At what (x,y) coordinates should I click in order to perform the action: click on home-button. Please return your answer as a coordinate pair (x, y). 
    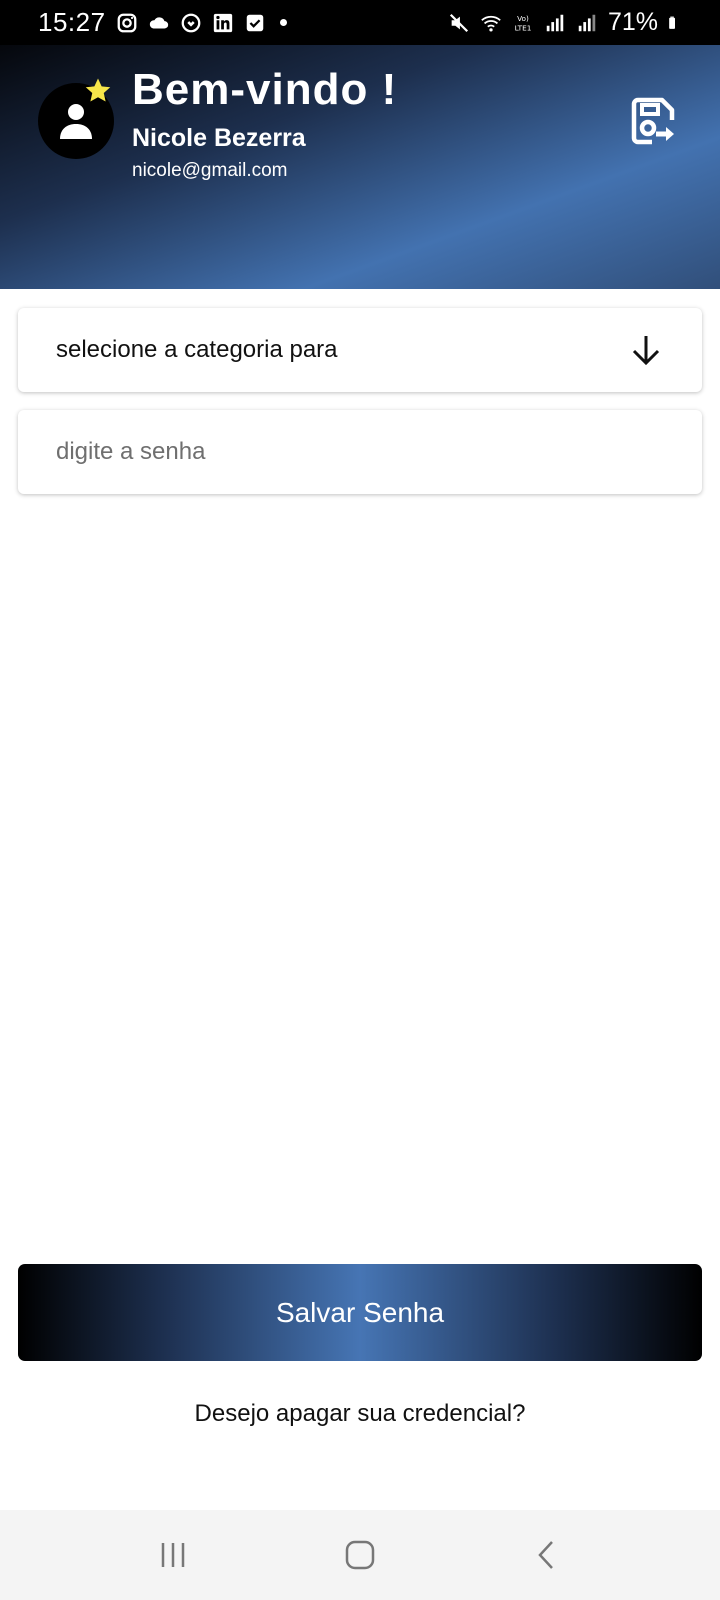
    Looking at the image, I should click on (360, 1555).